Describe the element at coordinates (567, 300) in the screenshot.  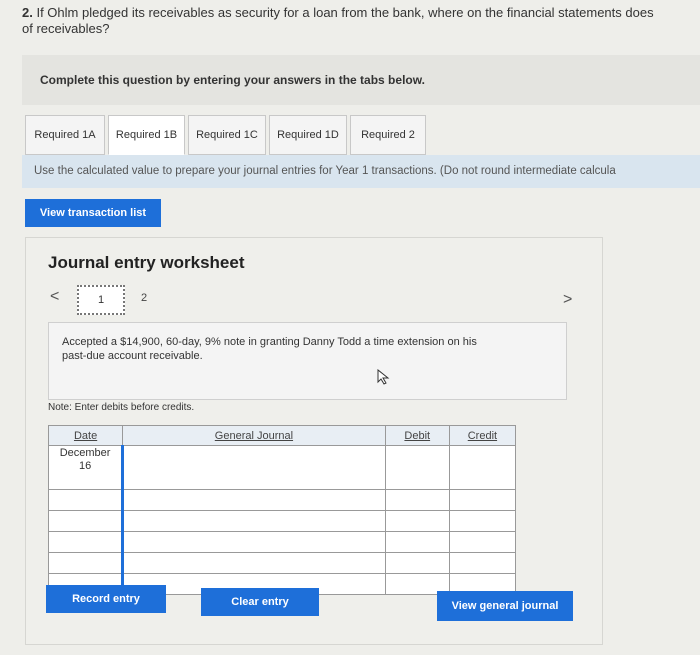
I see `next-page-icon: >` at that location.